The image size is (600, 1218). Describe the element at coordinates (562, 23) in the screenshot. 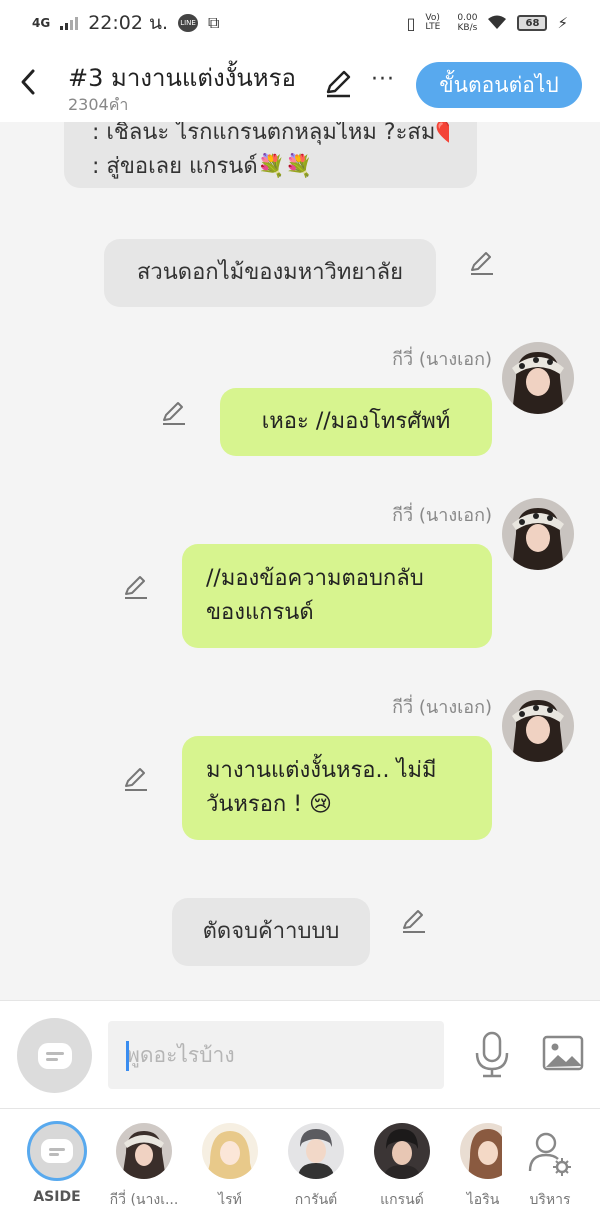

I see `charging-icon: ⚡` at that location.